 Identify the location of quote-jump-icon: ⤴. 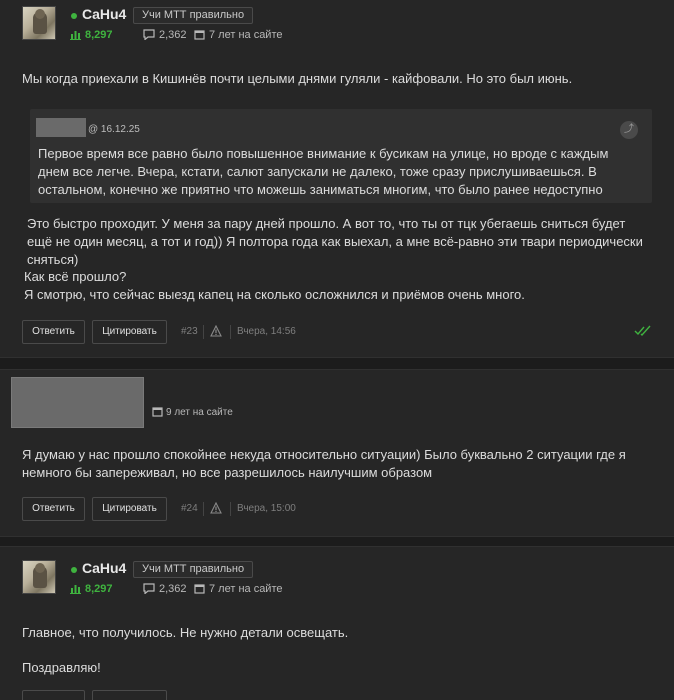
(629, 130).